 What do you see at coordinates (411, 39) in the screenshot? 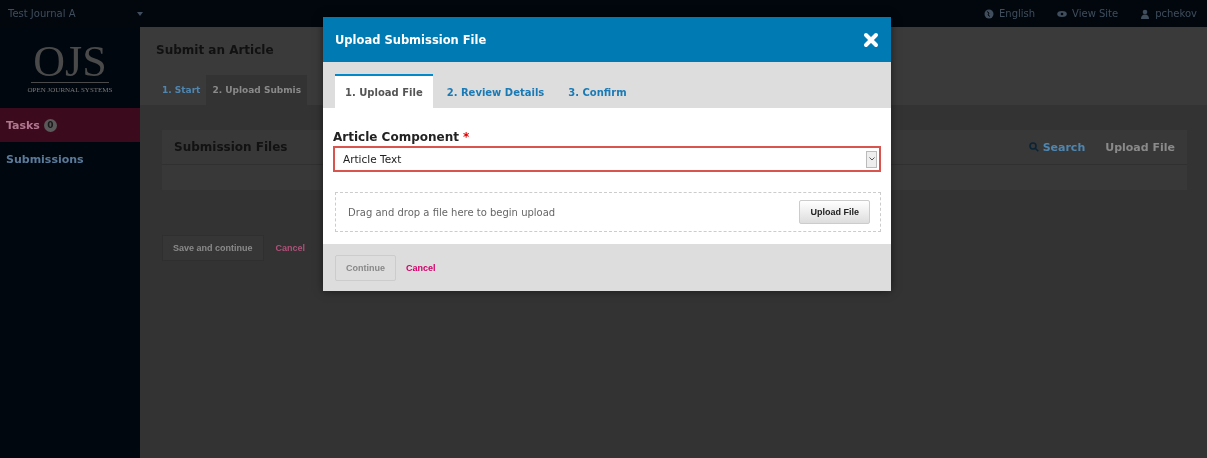
I see `modal-title: Upload Submission File` at bounding box center [411, 39].